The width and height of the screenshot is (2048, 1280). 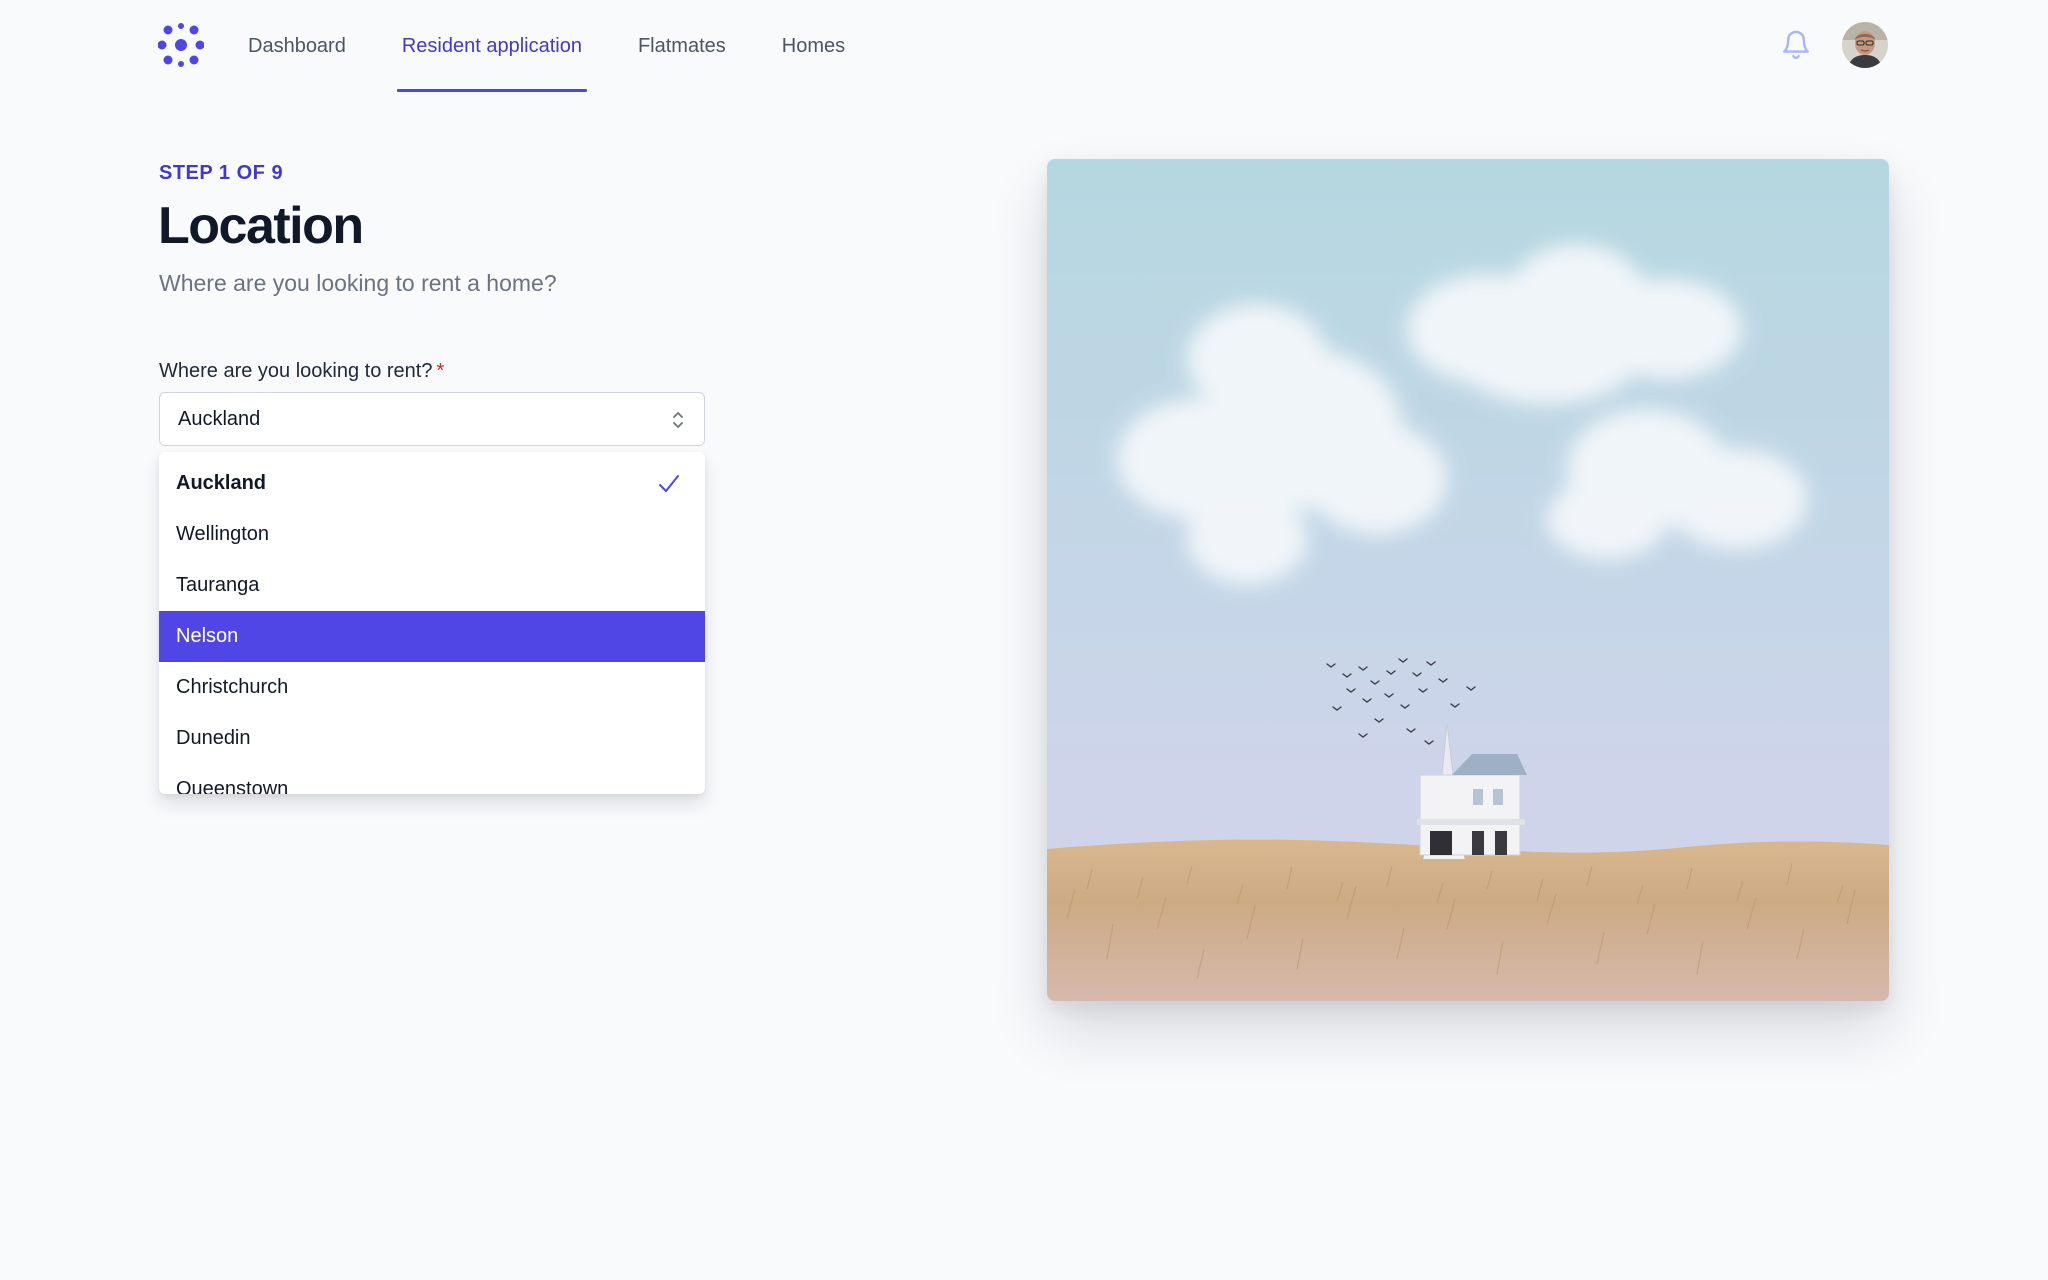 I want to click on step-indicator: STEP 1 OF 9, so click(x=221, y=173).